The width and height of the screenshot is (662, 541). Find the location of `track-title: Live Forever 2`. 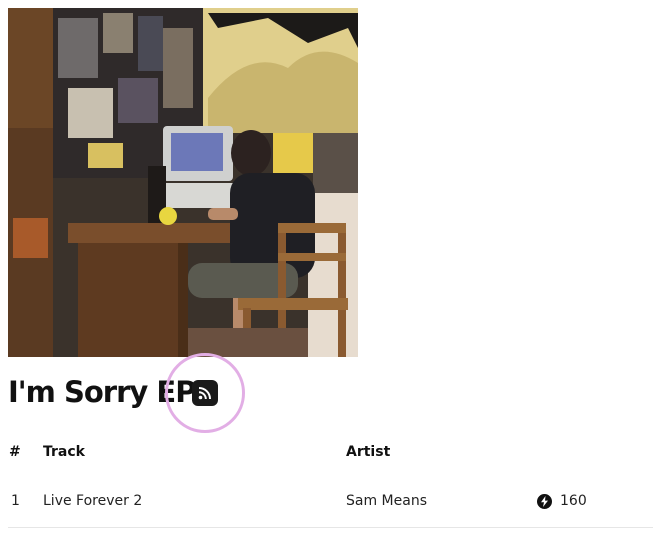

track-title: Live Forever 2 is located at coordinates (92, 501).